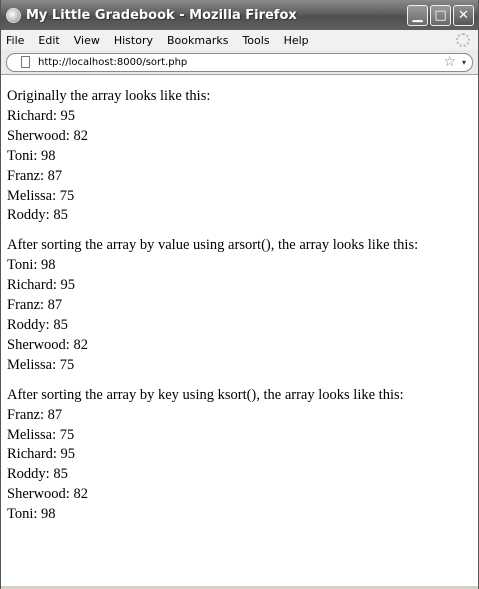  What do you see at coordinates (133, 40) in the screenshot?
I see `menu-history: History` at bounding box center [133, 40].